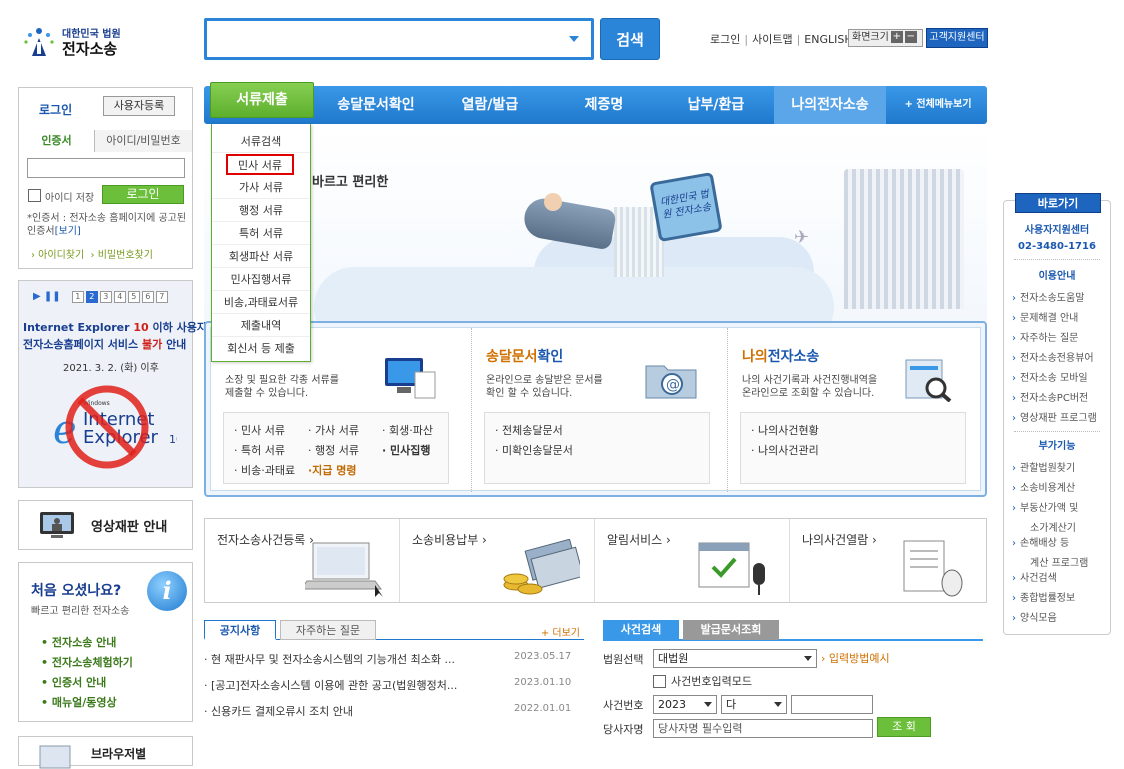 The width and height of the screenshot is (1124, 769). Describe the element at coordinates (143, 194) in the screenshot. I see `login-button: 로그인` at that location.